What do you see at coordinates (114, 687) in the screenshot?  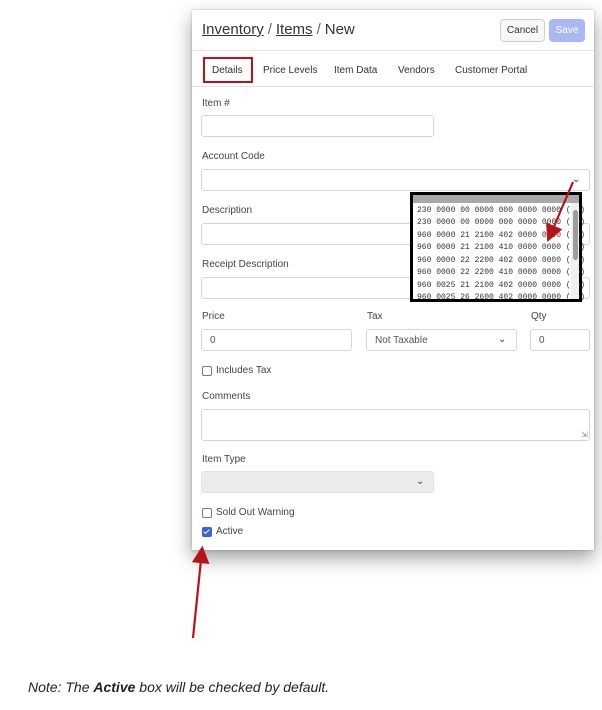 I see `note-emphasis: Active` at bounding box center [114, 687].